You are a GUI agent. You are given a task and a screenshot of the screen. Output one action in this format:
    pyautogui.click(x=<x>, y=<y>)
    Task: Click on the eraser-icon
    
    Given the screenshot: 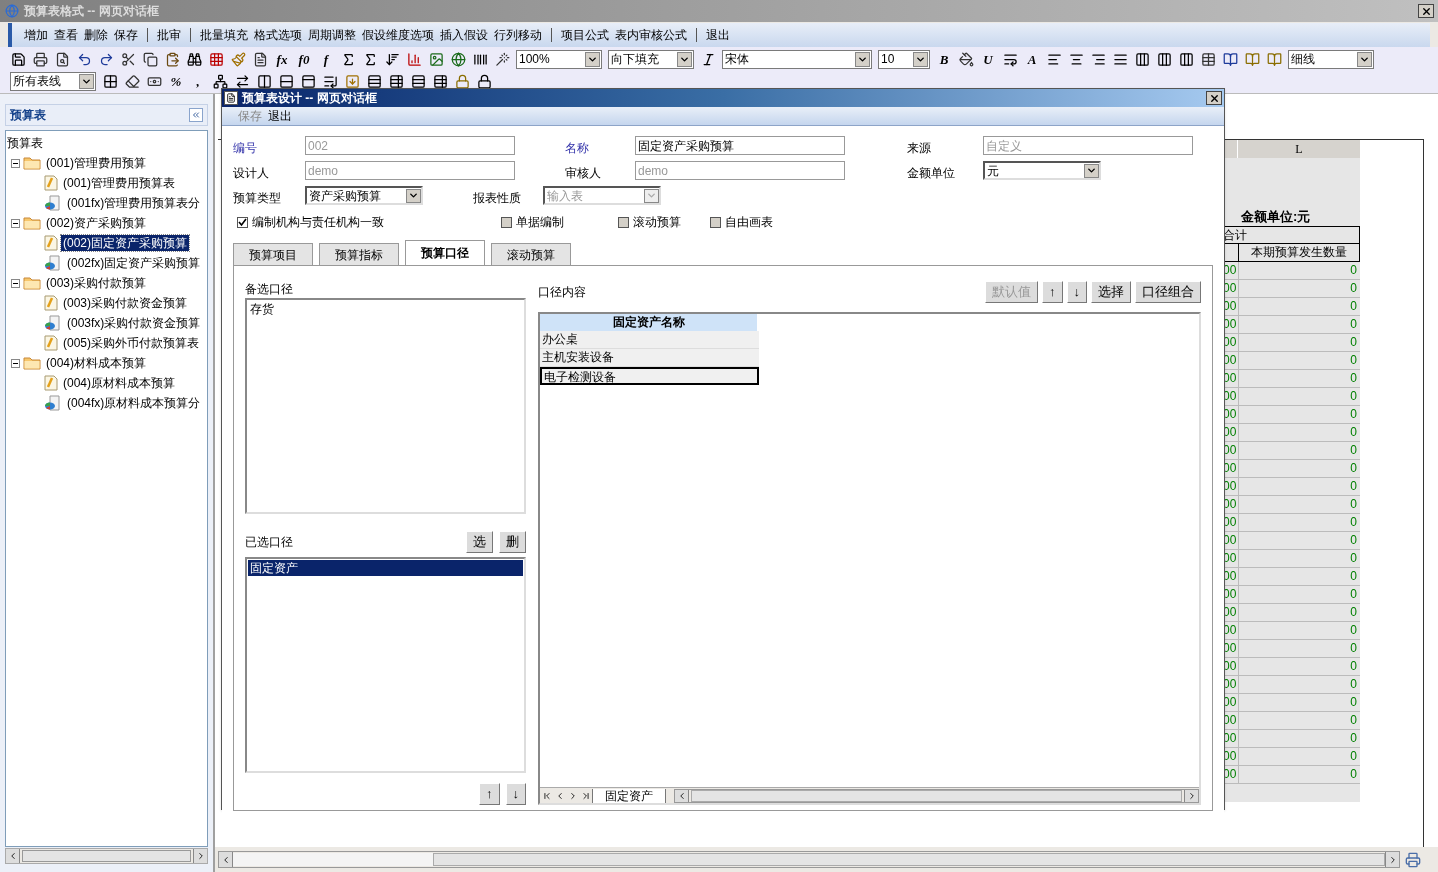 What is the action you would take?
    pyautogui.click(x=132, y=81)
    